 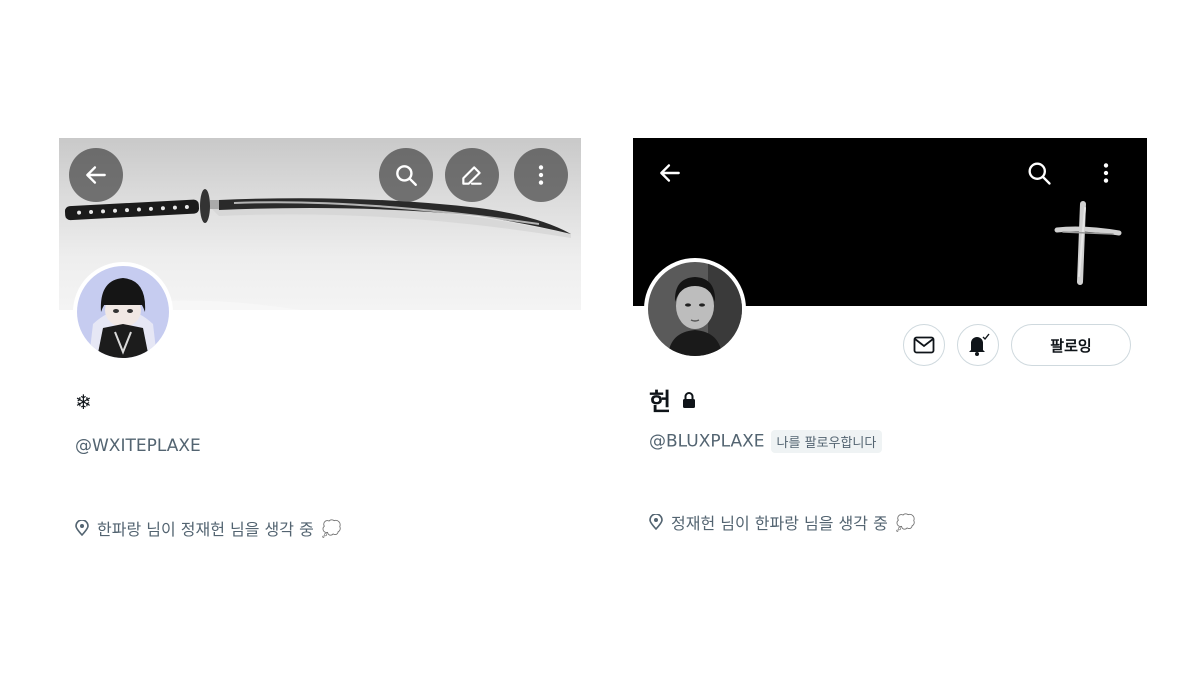 I want to click on lock-icon, so click(x=689, y=399).